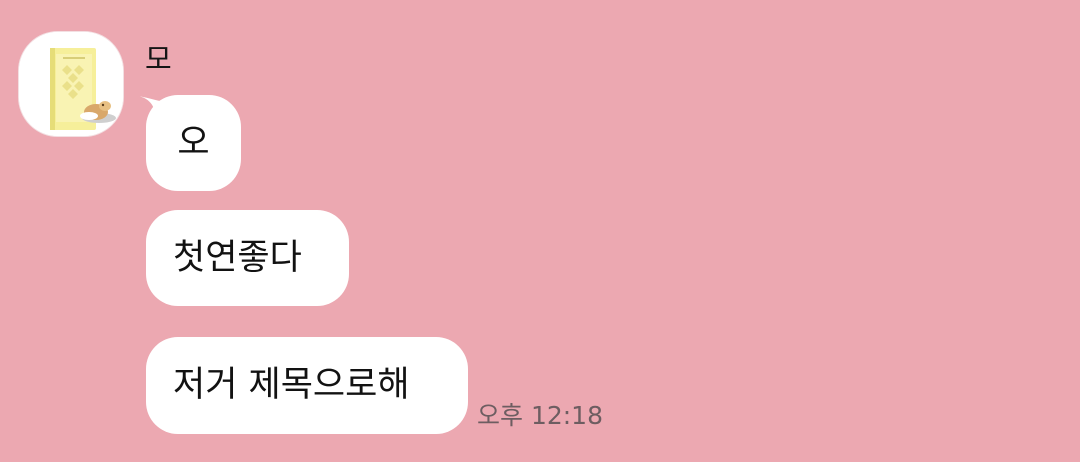 This screenshot has height=462, width=1080. Describe the element at coordinates (291, 385) in the screenshot. I see `message-text: 저거 제목으로해` at that location.